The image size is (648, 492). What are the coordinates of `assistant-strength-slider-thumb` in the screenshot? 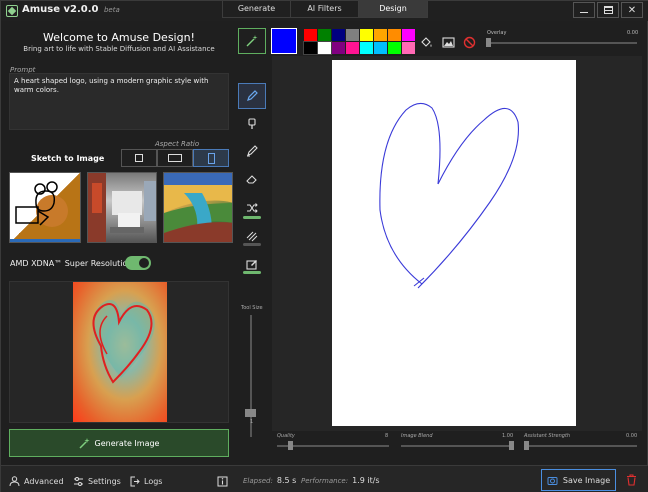 It's located at (526, 445).